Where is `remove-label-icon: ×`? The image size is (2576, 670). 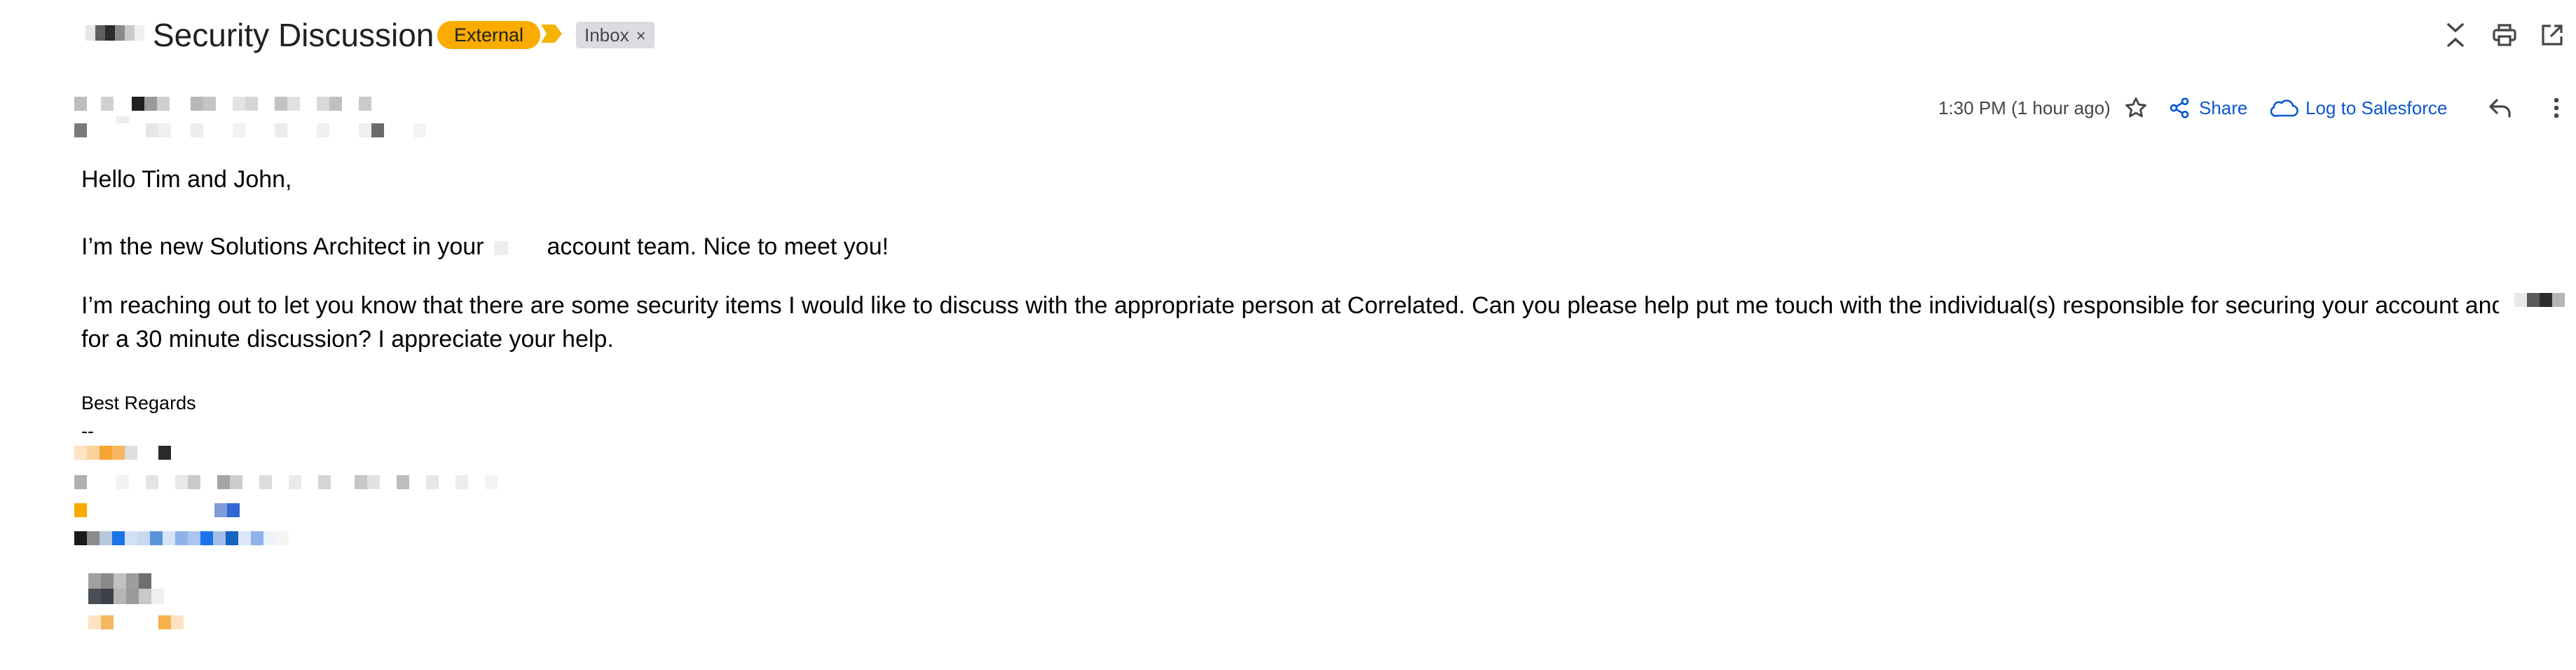
remove-label-icon: × is located at coordinates (641, 36).